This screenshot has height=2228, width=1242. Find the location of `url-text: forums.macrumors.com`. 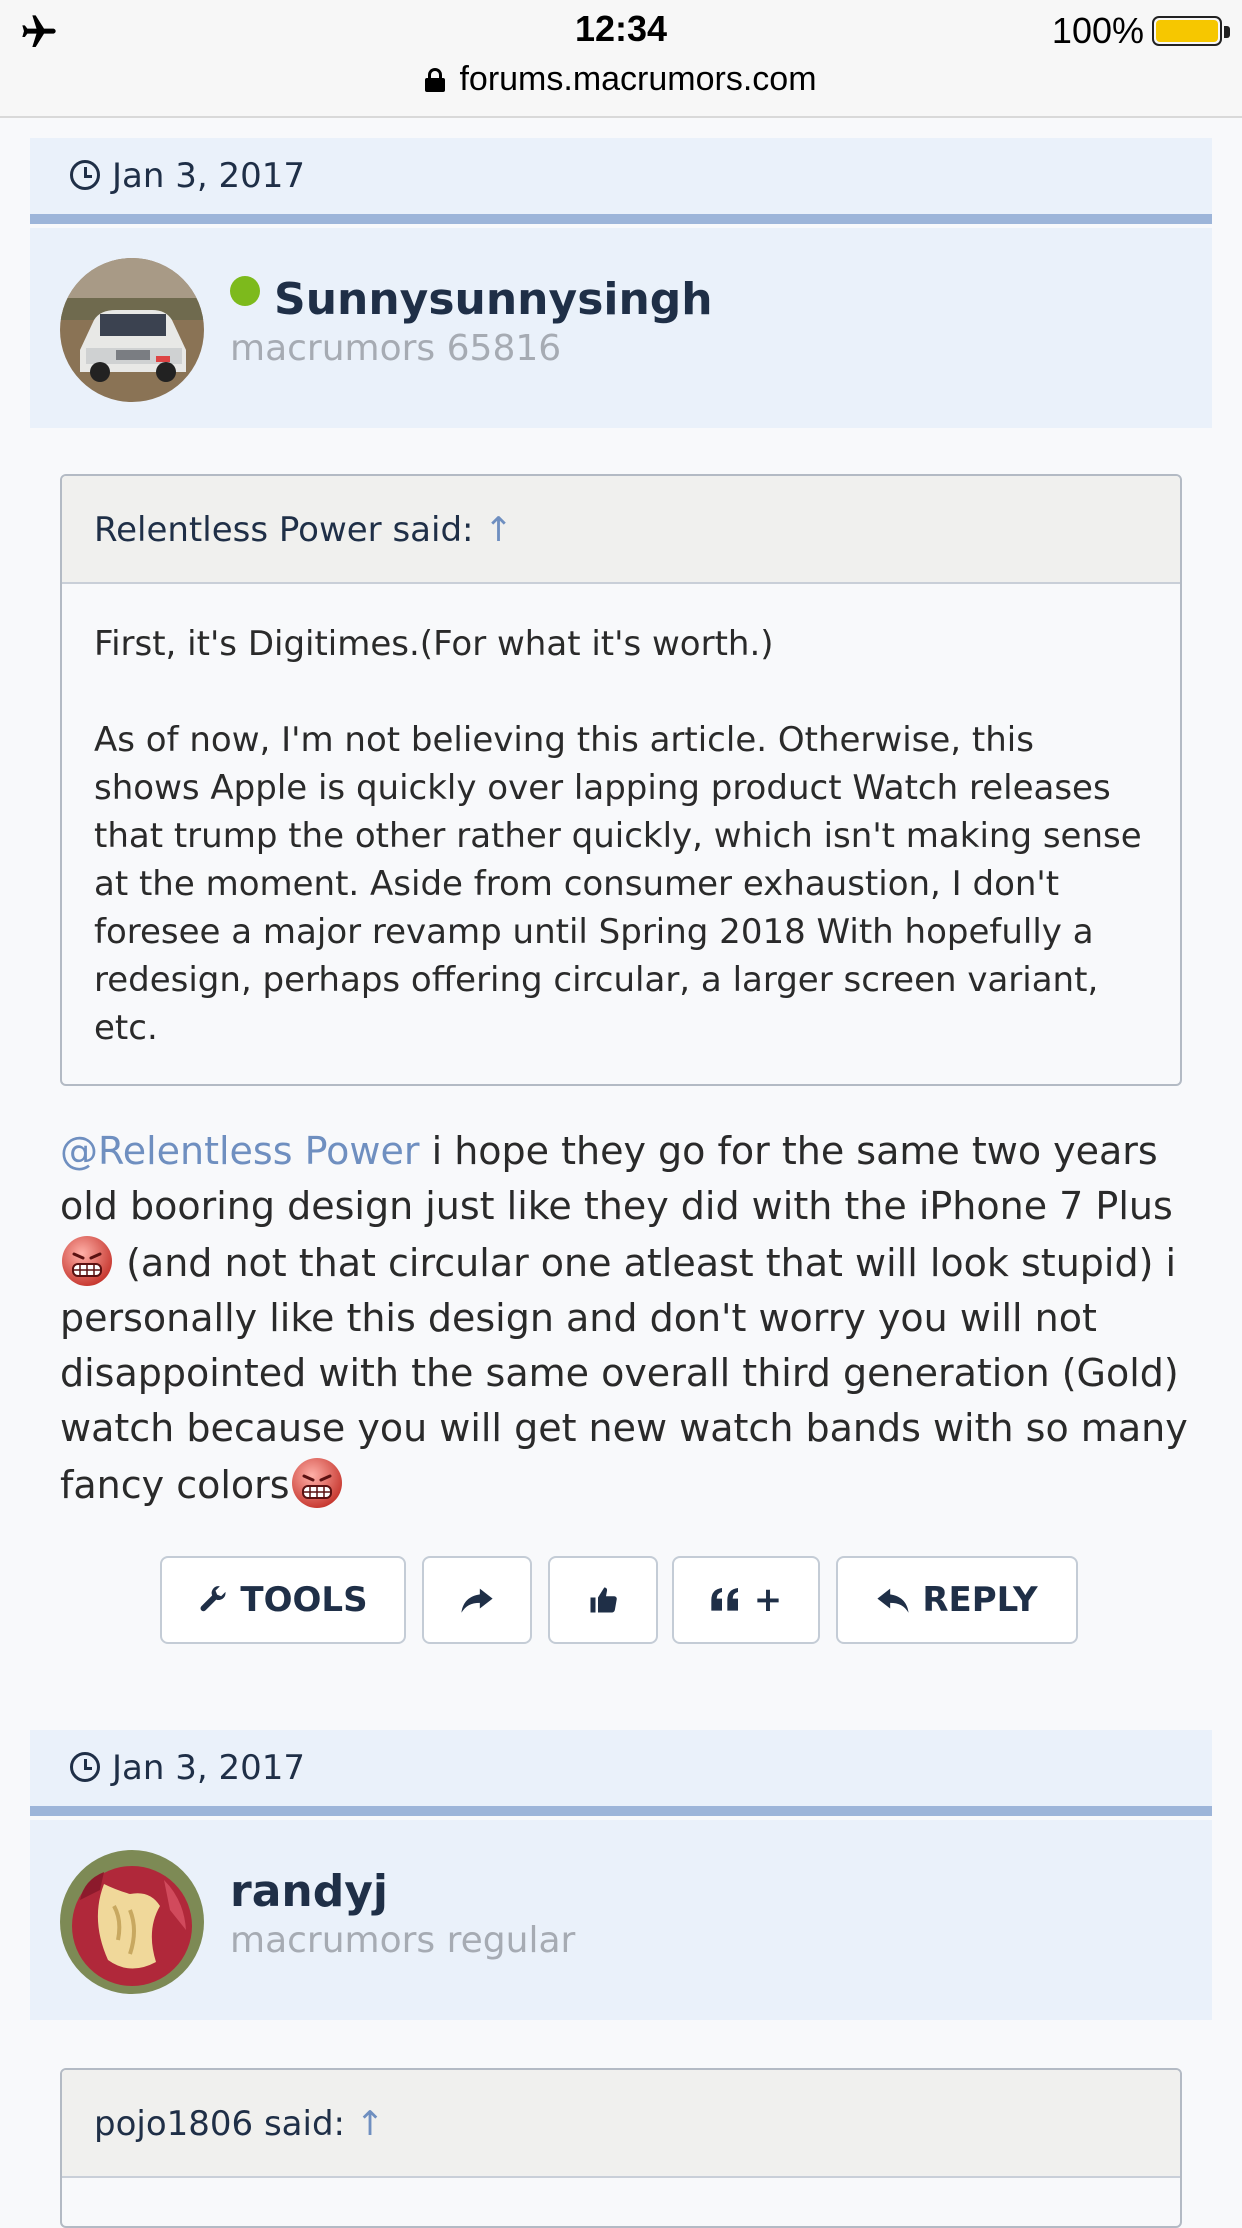

url-text: forums.macrumors.com is located at coordinates (638, 79).